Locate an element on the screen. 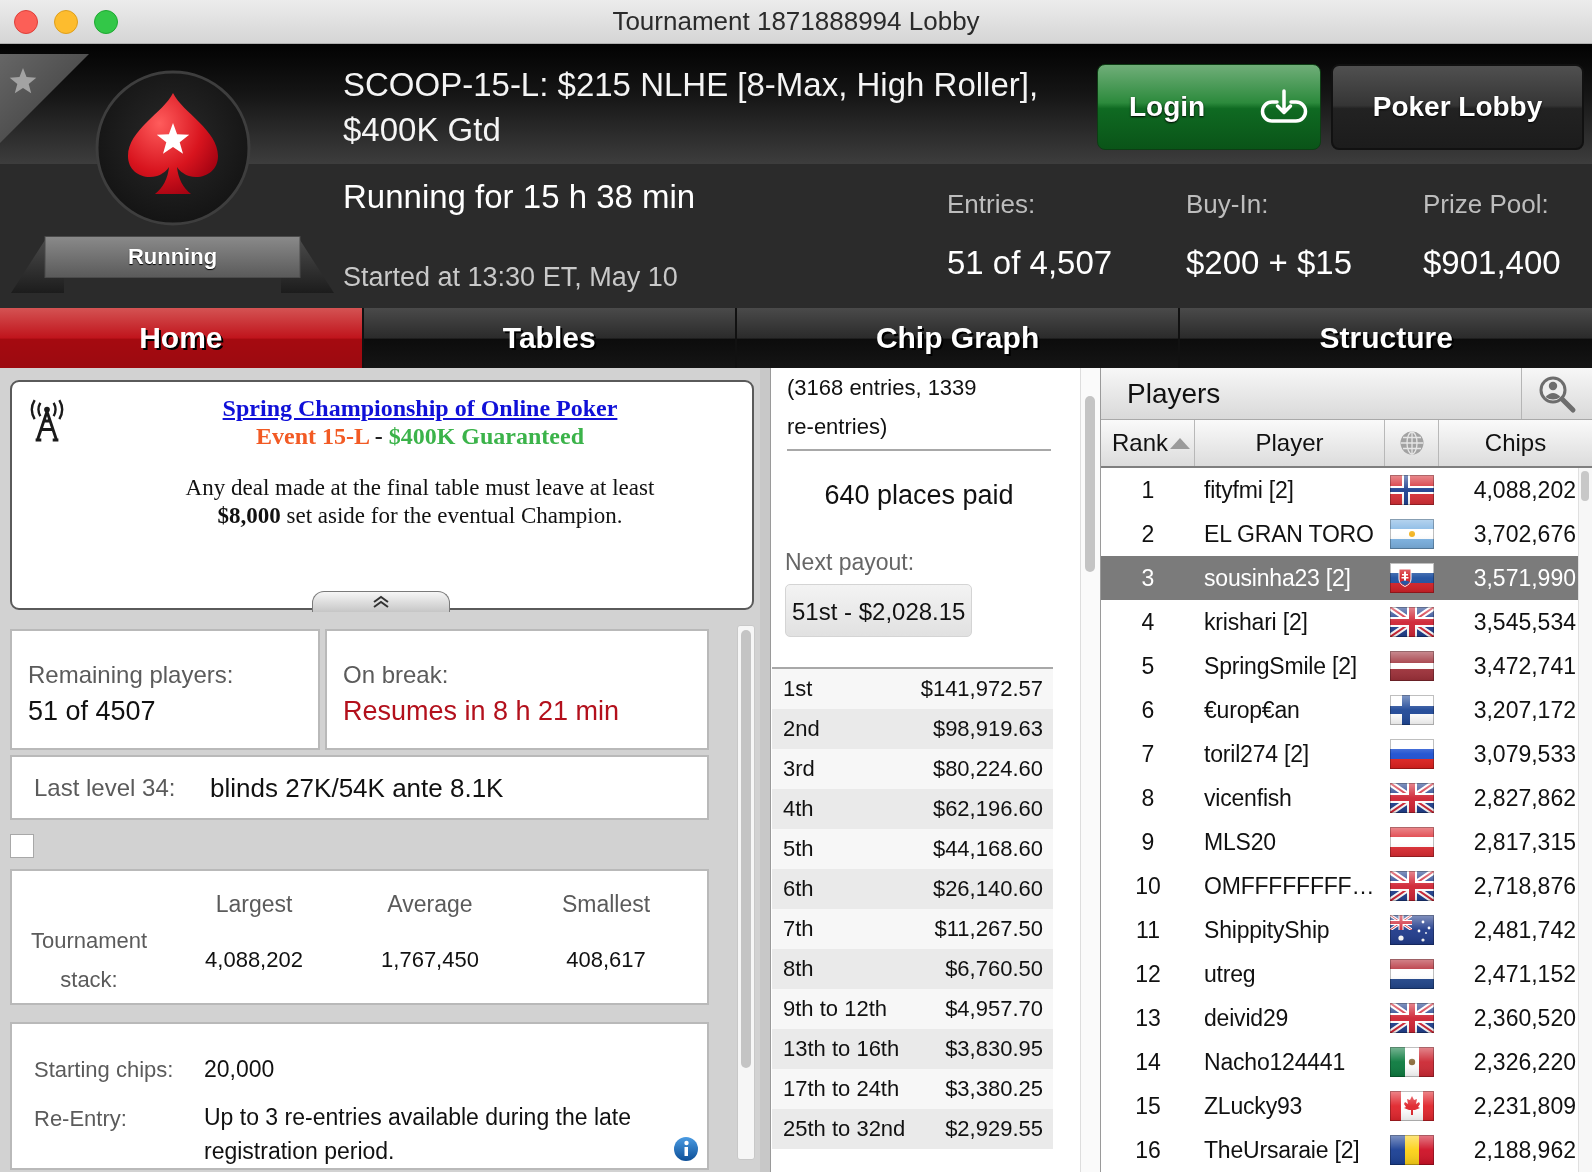 The image size is (1592, 1172). tab: Structure is located at coordinates (1386, 338).